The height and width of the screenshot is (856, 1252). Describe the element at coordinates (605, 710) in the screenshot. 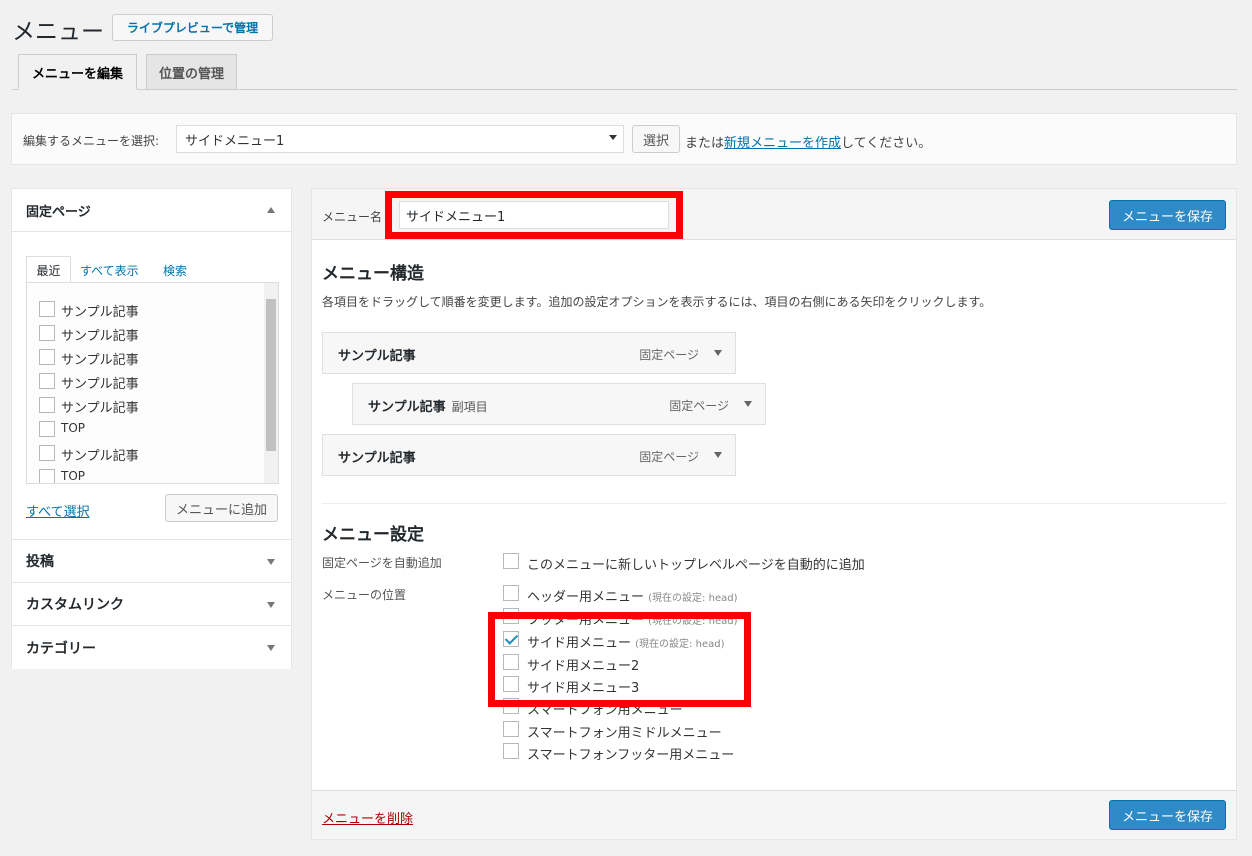

I see `location-option: スマートフォン用メニュー` at that location.